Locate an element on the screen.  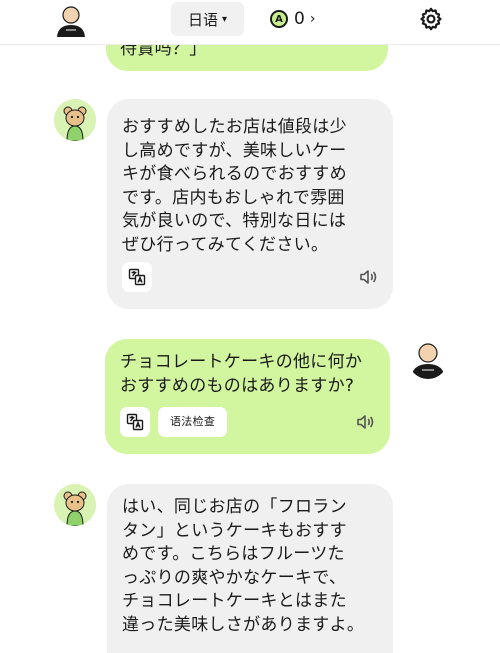
points-counter: A 0 › is located at coordinates (292, 19).